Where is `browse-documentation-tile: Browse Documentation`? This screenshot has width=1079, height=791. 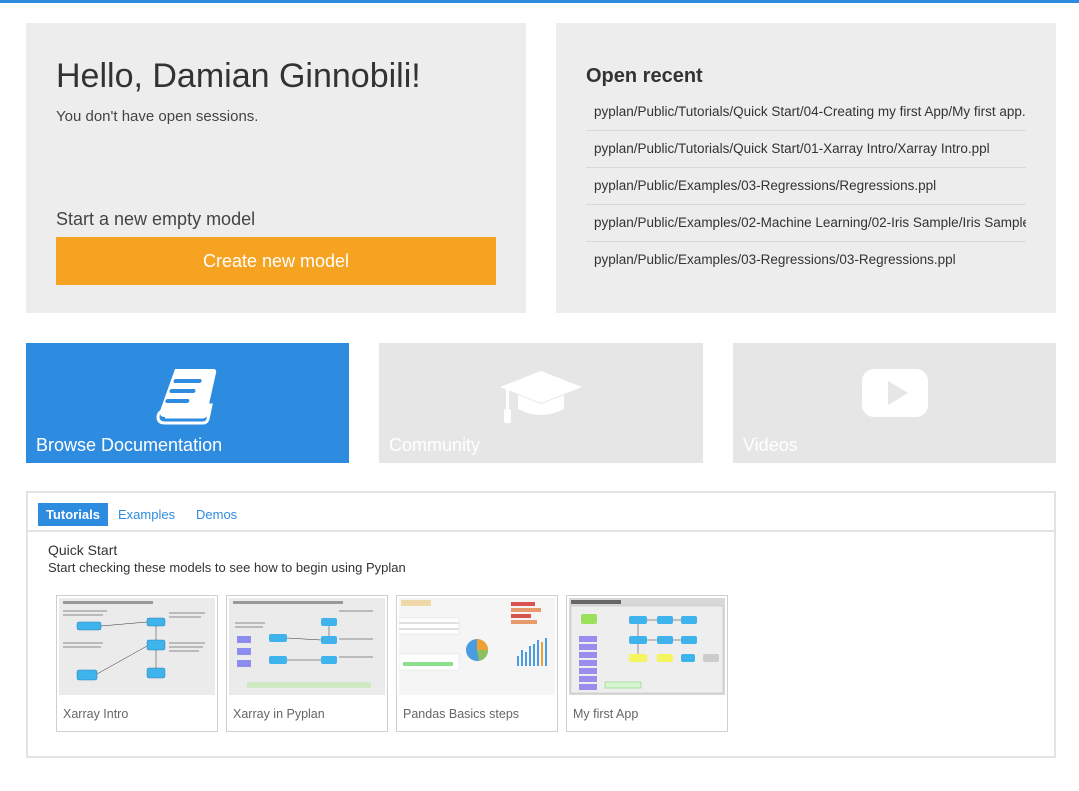
browse-documentation-tile: Browse Documentation is located at coordinates (187, 403).